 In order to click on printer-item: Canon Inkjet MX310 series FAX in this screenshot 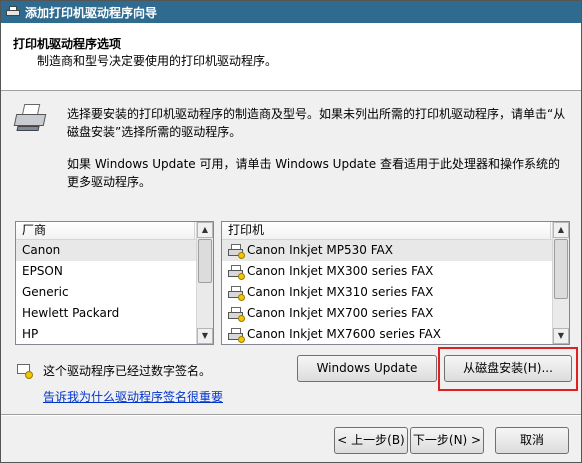, I will do `click(395, 292)`.